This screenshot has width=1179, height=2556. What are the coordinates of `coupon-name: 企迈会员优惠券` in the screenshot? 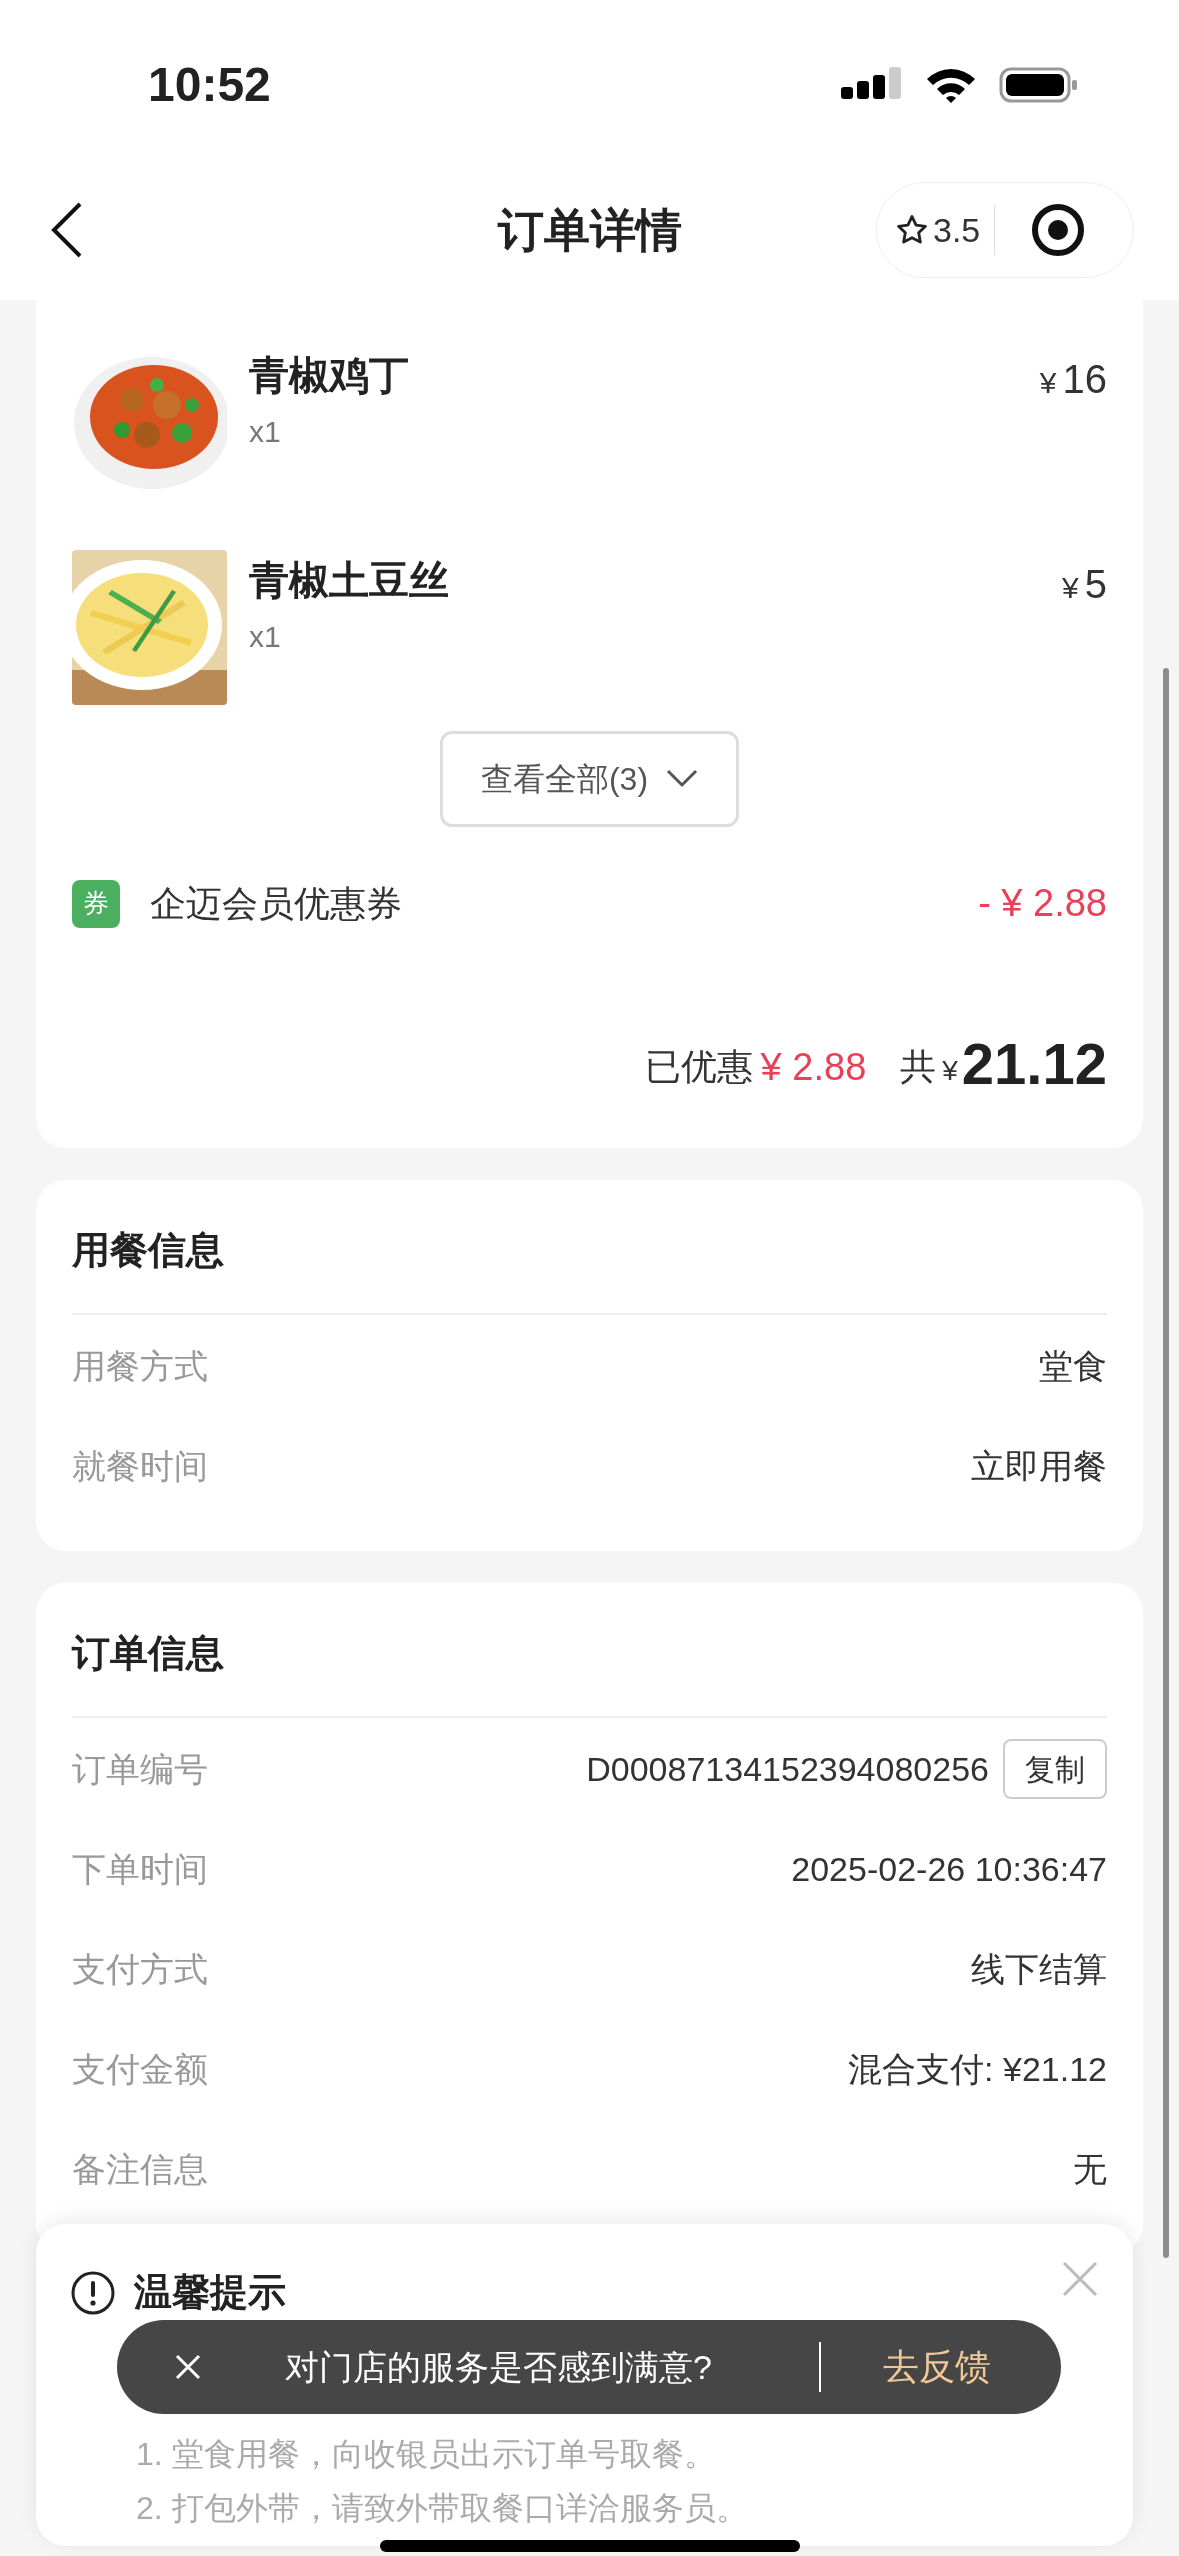 It's located at (276, 903).